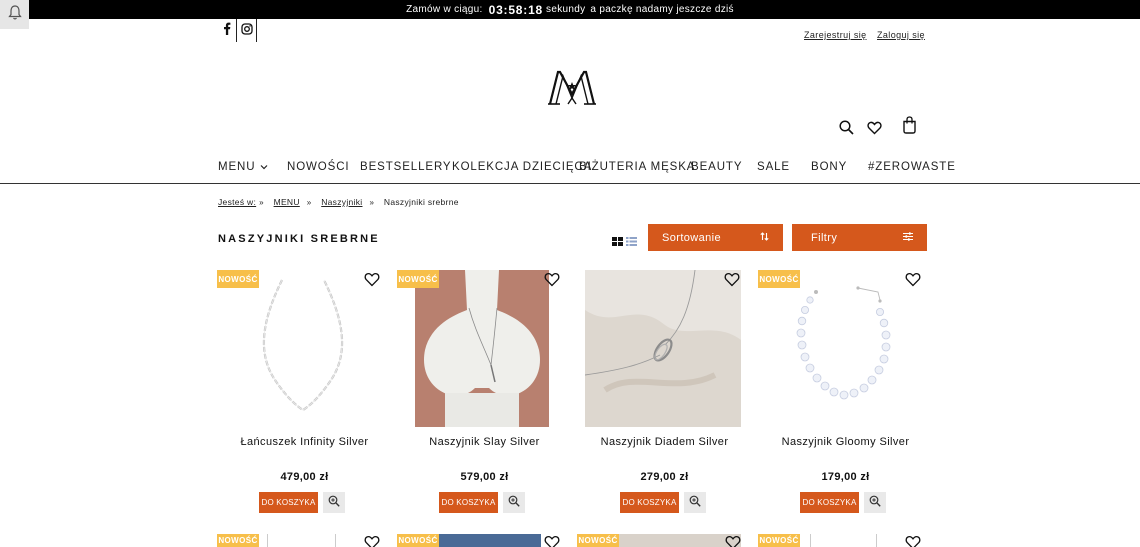 This screenshot has height=547, width=1140. Describe the element at coordinates (859, 237) in the screenshot. I see `filter-button: Filtry` at that location.